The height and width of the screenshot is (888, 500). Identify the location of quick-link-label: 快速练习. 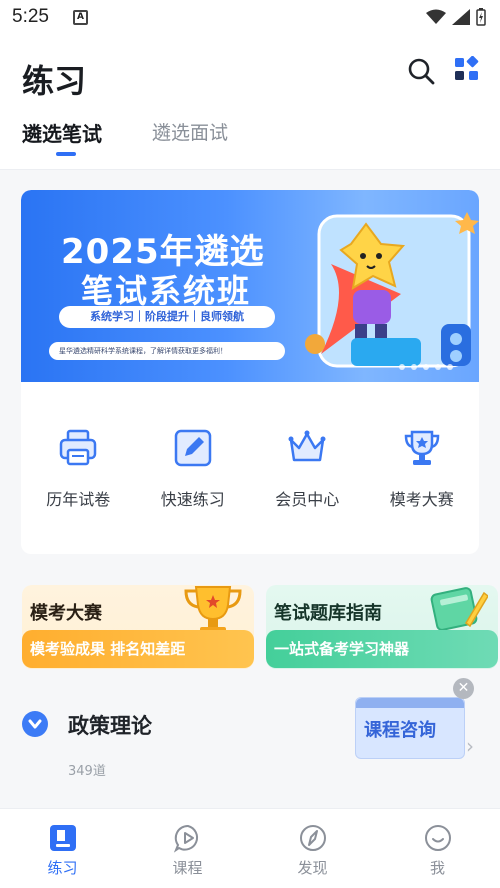
(192, 499).